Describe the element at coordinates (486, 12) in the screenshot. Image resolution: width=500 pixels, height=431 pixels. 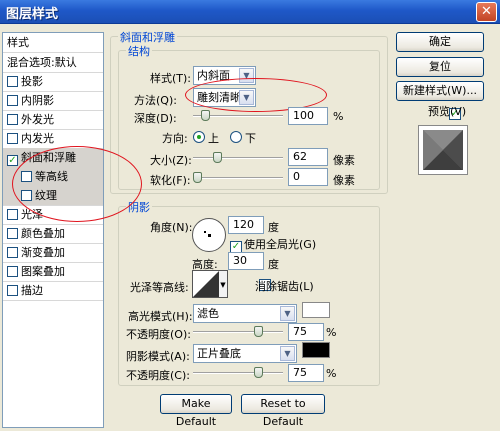
I see `close-button: ✕` at that location.